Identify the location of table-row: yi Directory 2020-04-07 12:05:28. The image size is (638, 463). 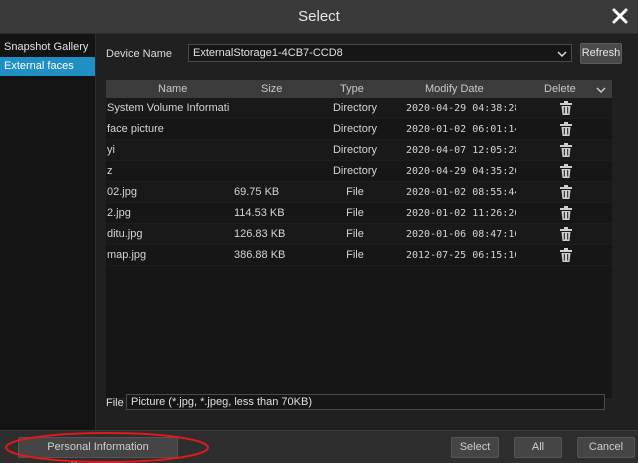
(359, 150).